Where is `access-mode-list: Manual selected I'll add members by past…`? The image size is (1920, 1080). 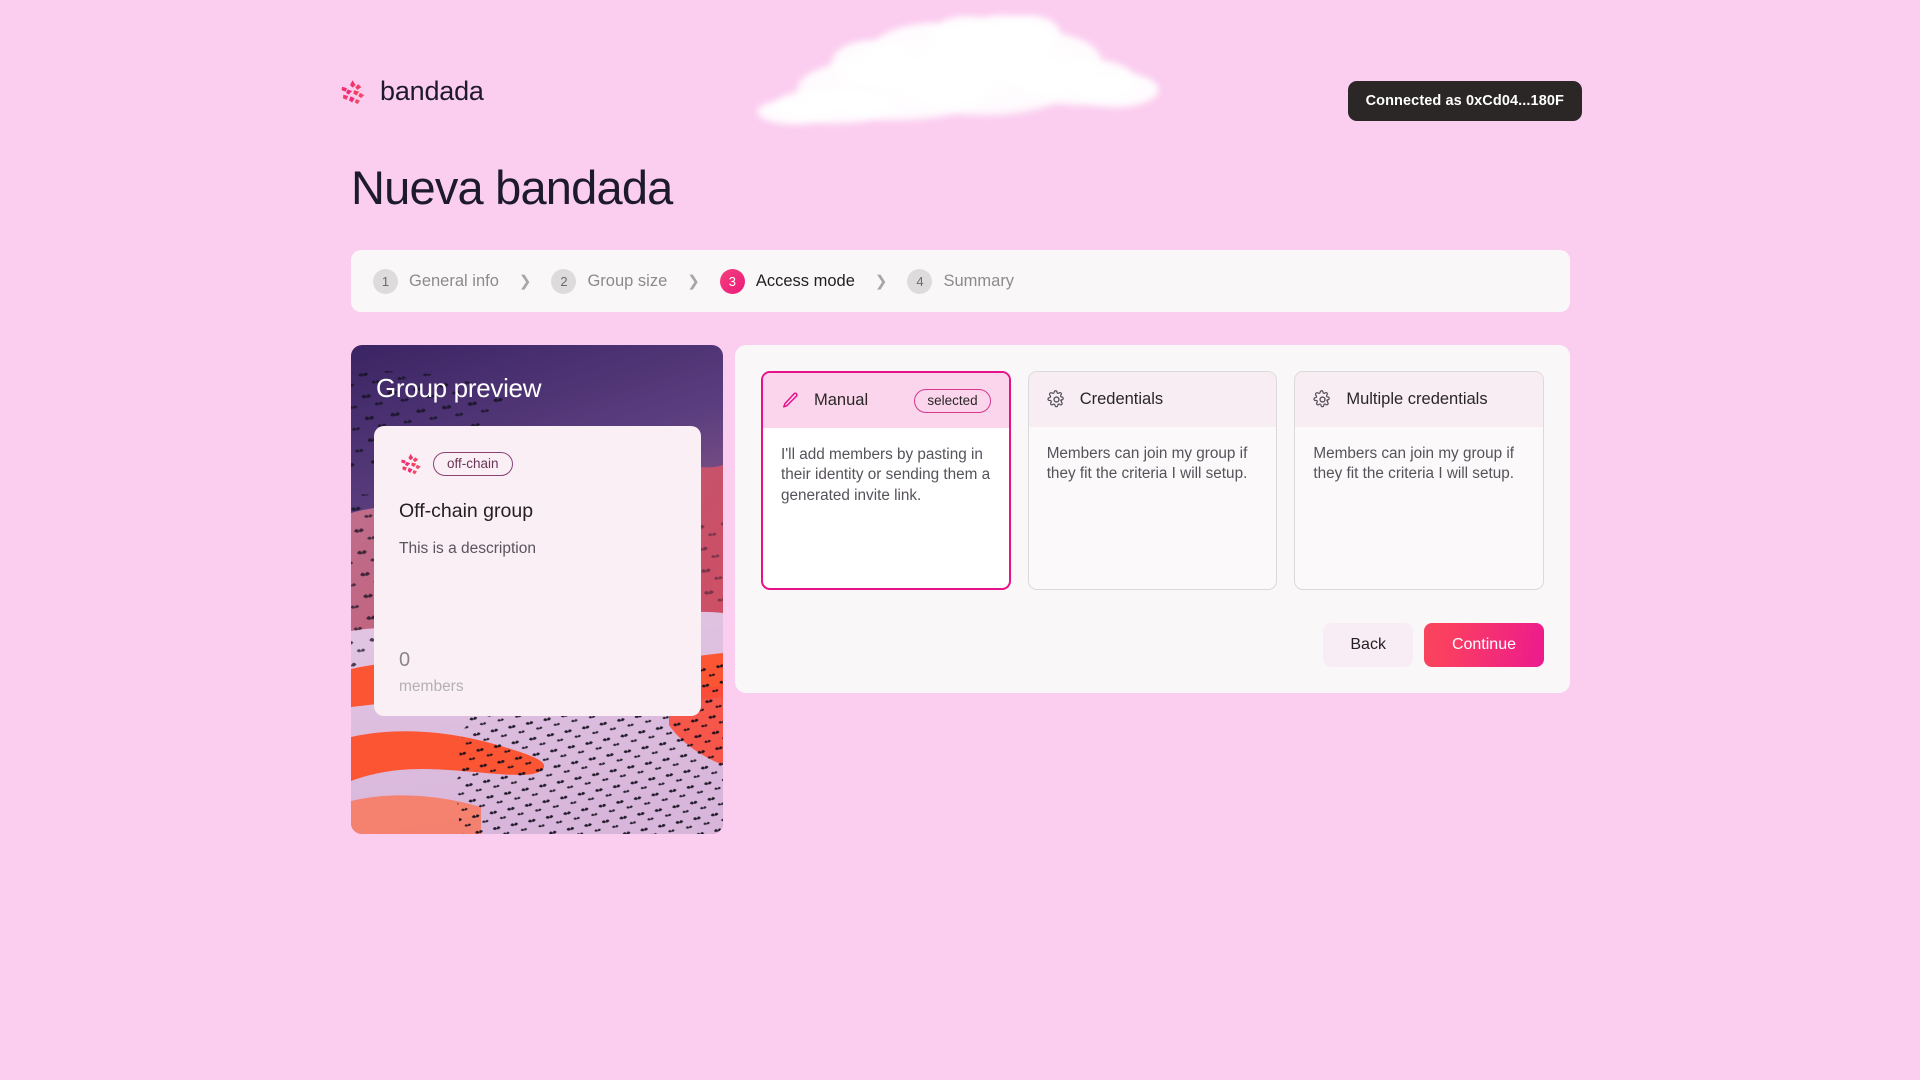 access-mode-list: Manual selected I'll add members by past… is located at coordinates (1152, 480).